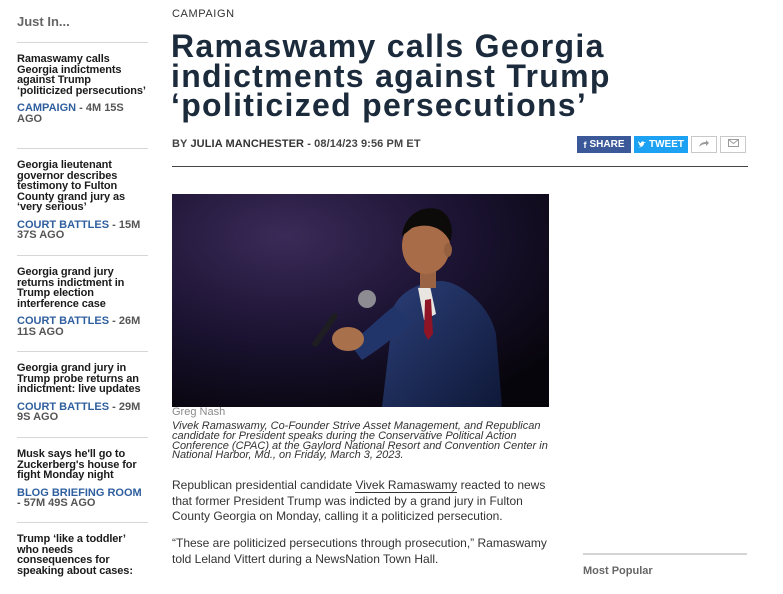  I want to click on paragraph-text: Republican presidential candidate, so click(264, 485).